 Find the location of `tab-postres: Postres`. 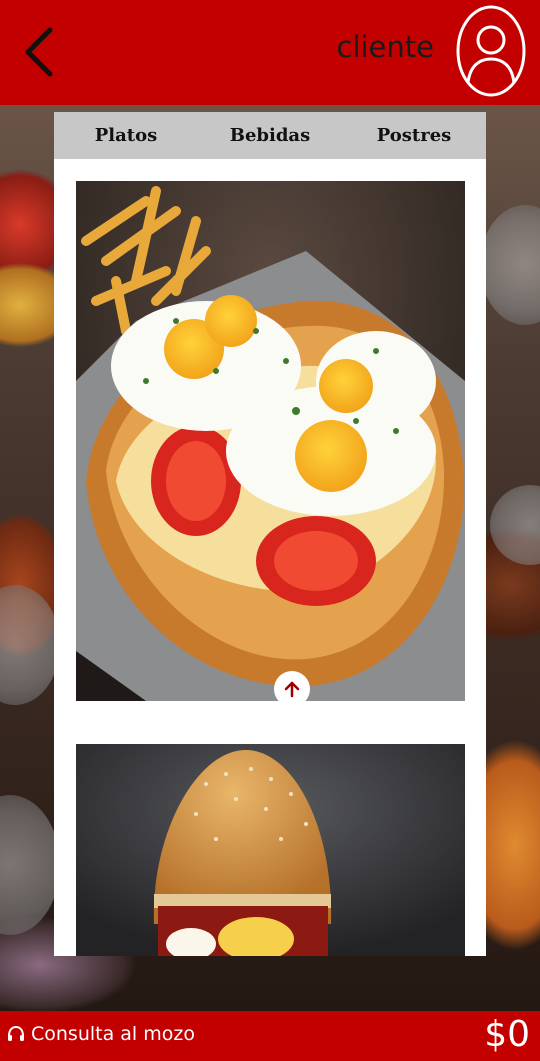

tab-postres: Postres is located at coordinates (414, 135).